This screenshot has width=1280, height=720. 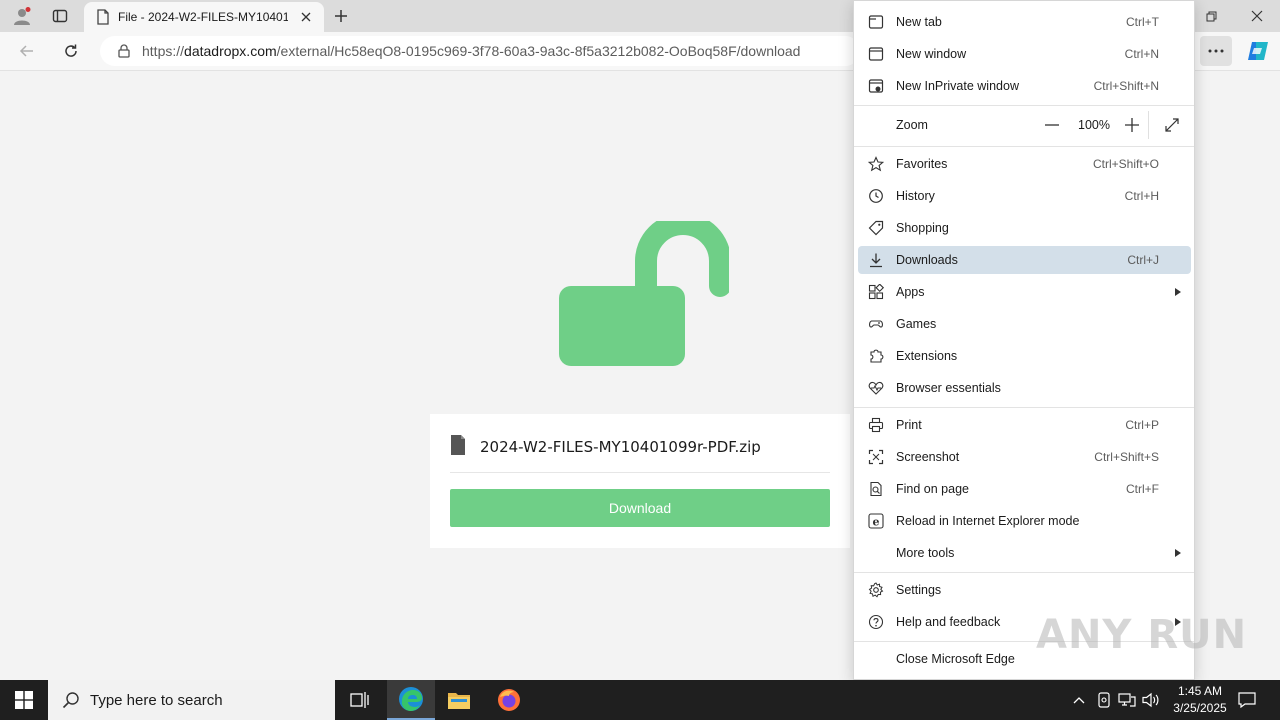 I want to click on taskbar-search: Type here to search, so click(x=191, y=700).